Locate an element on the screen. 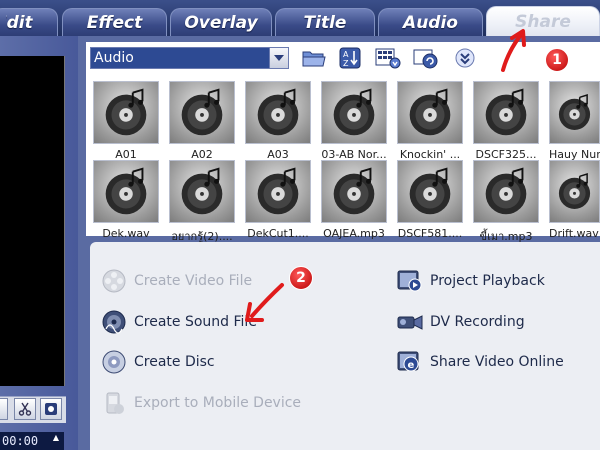  export-to-mobile-device-button: Export to Mobile Device is located at coordinates (200, 403).